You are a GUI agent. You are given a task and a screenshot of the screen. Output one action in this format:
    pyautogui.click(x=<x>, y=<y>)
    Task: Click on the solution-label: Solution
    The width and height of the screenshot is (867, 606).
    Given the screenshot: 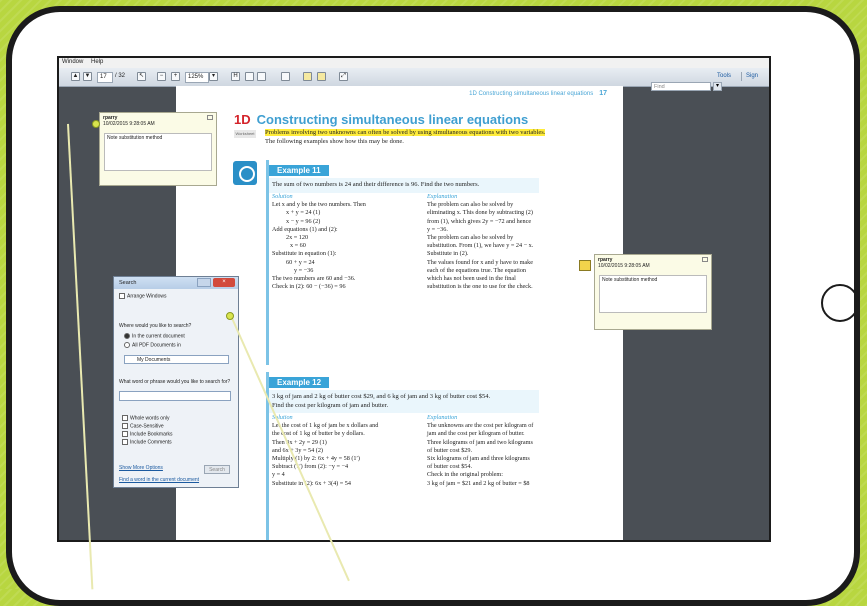 What is the action you would take?
    pyautogui.click(x=282, y=417)
    